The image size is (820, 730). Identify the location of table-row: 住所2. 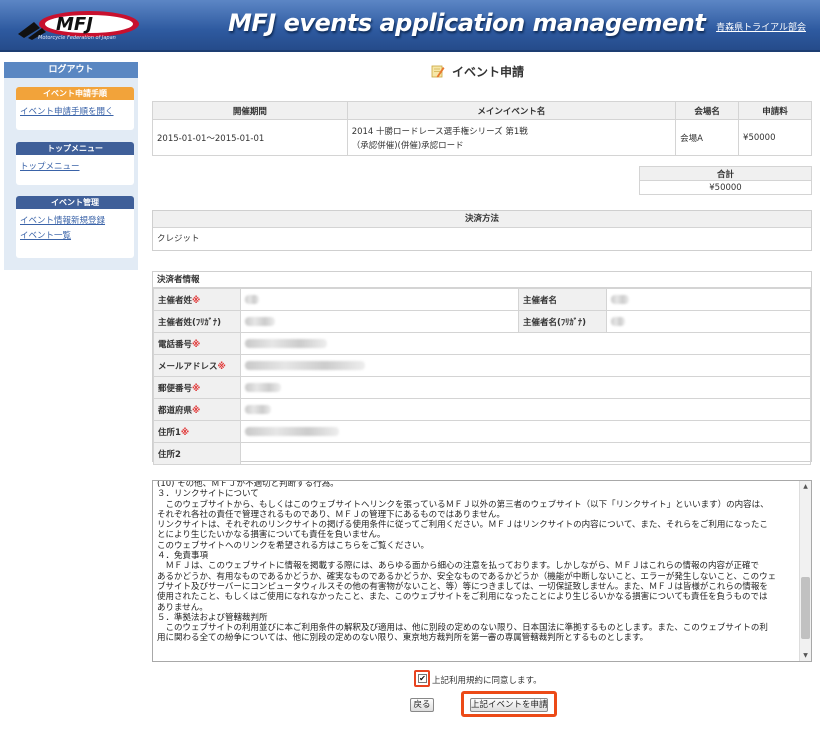
(482, 453).